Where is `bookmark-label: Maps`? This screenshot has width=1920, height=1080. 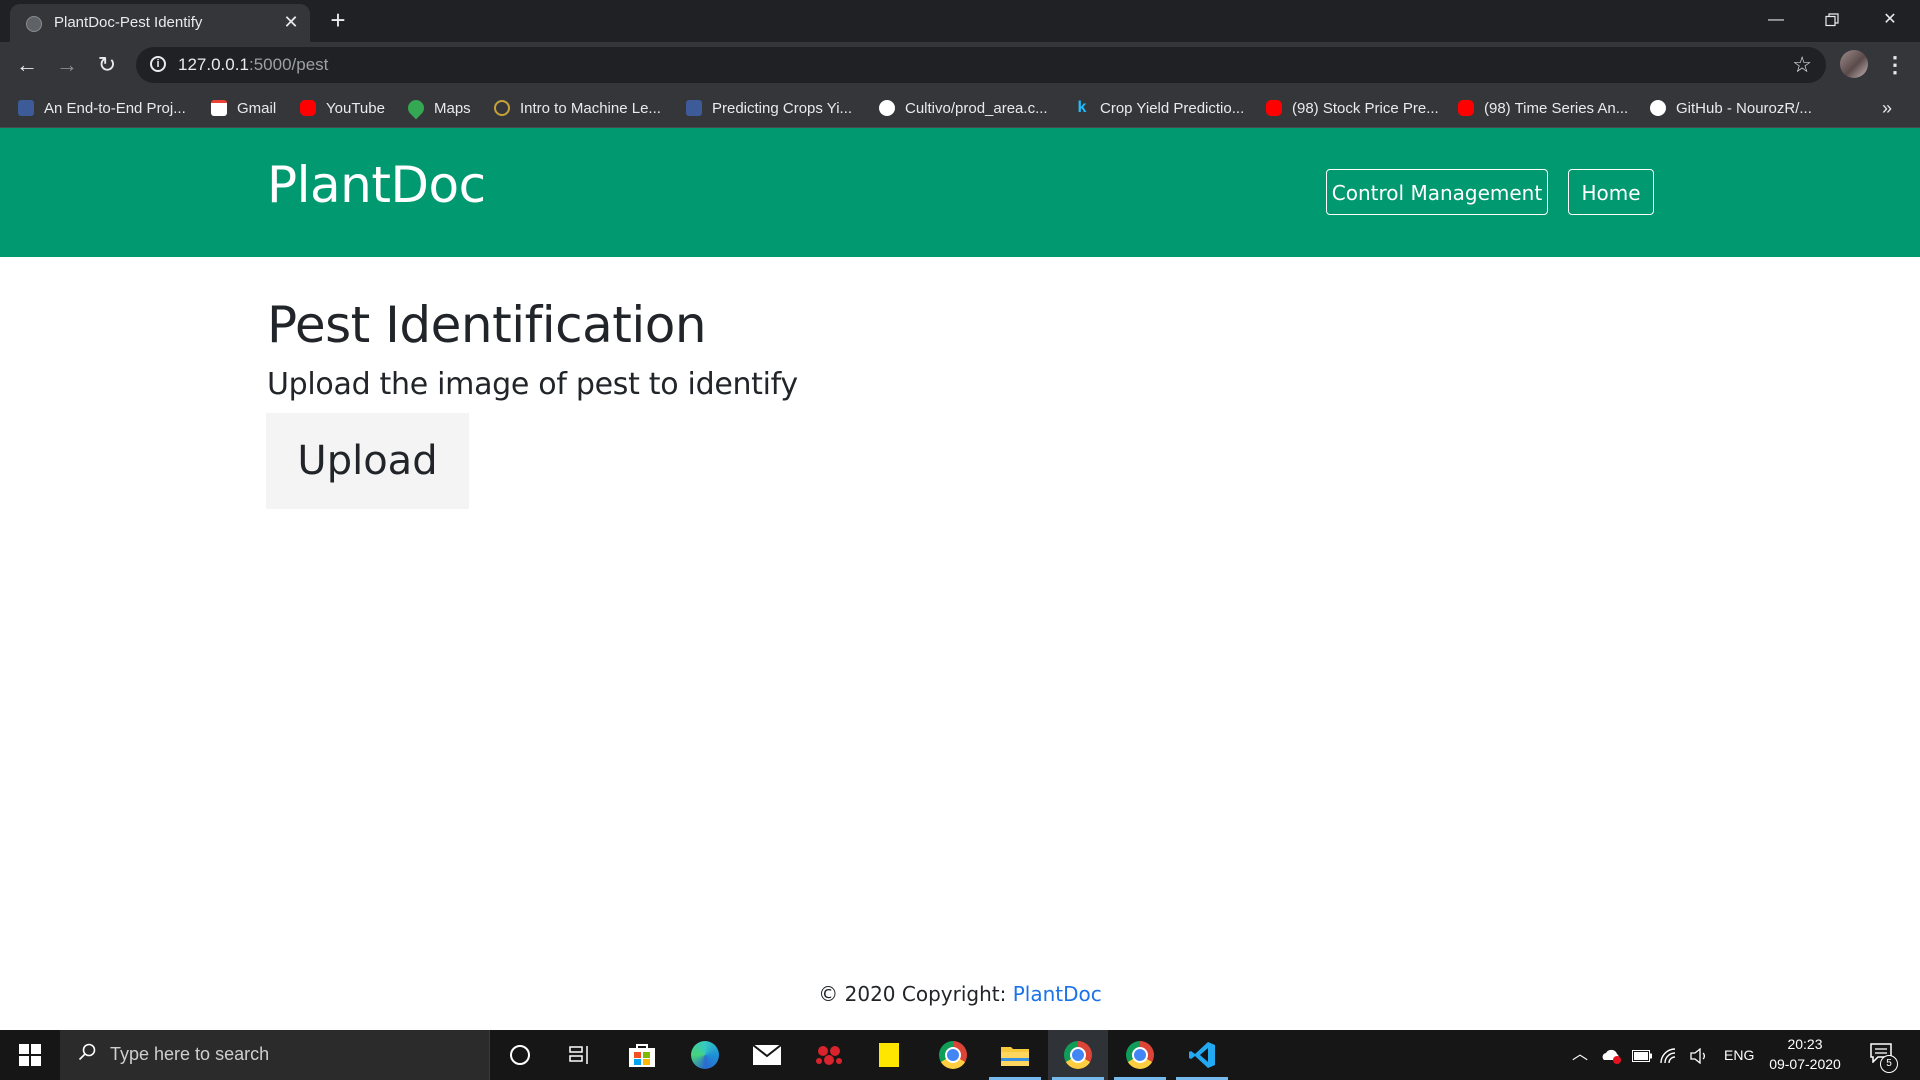
bookmark-label: Maps is located at coordinates (452, 108).